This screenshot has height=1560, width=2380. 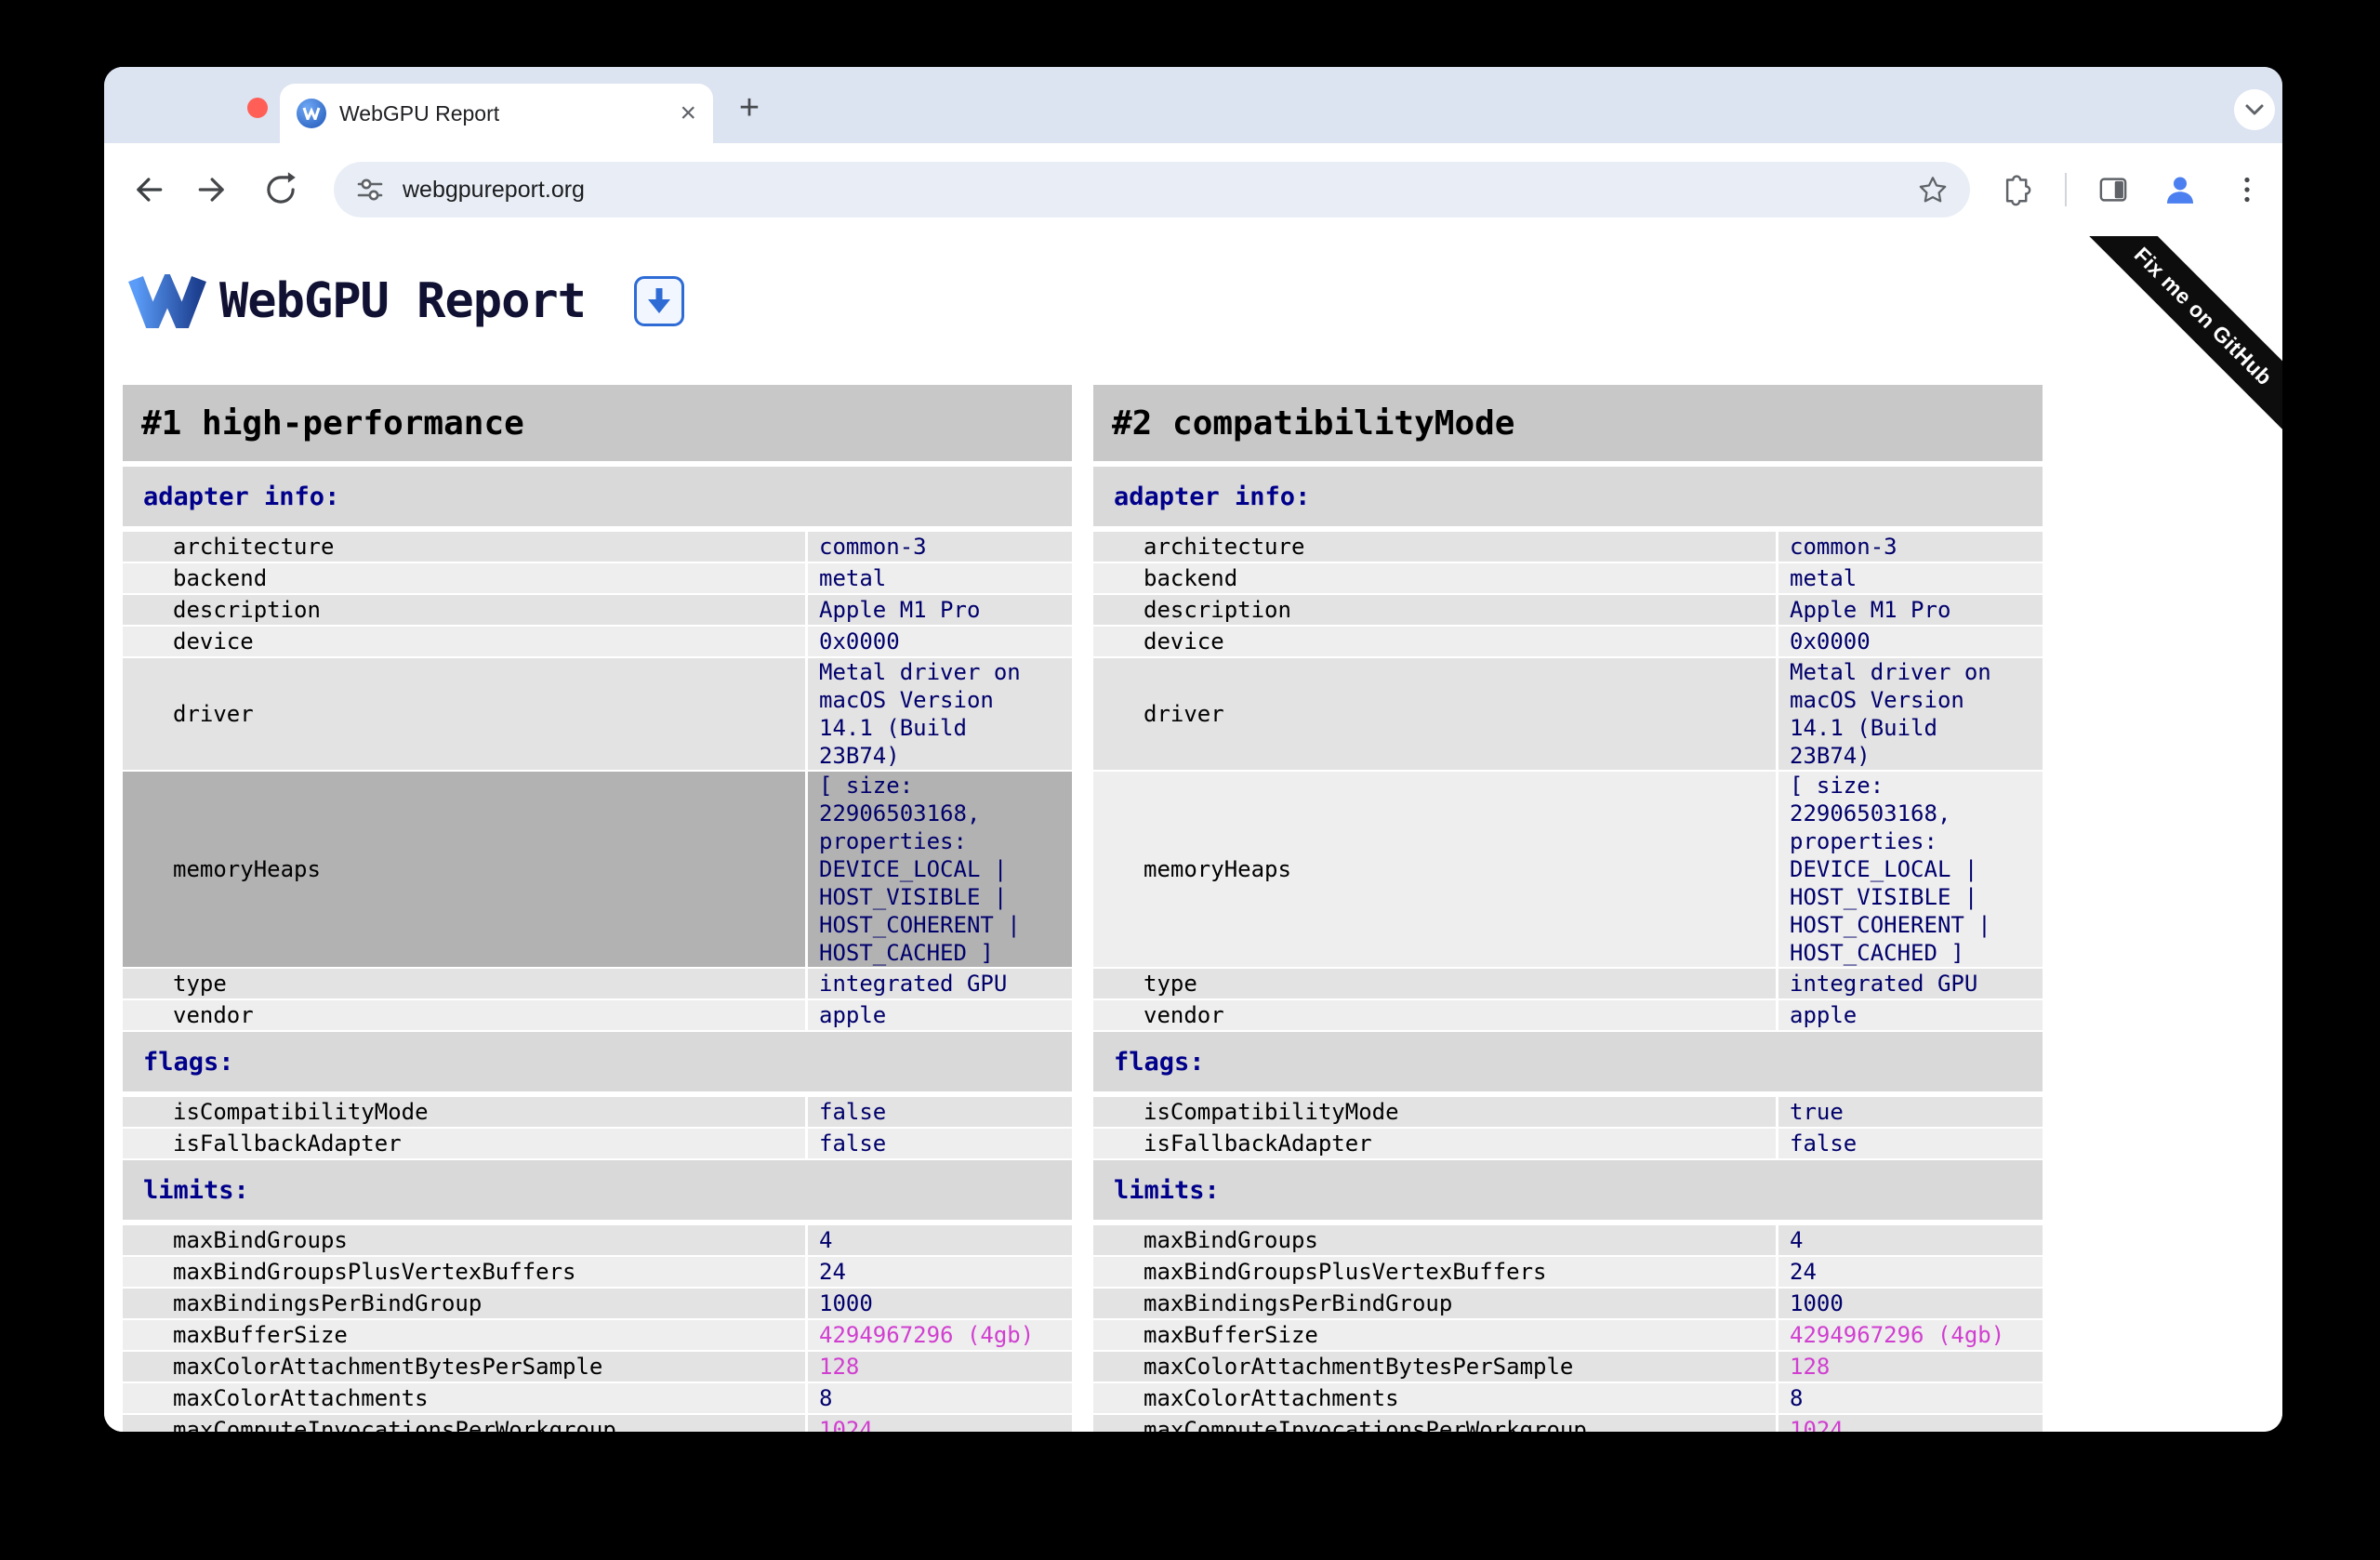 What do you see at coordinates (464, 1423) in the screenshot?
I see `row-key: maxComputeInvocationsPerWorkgroup` at bounding box center [464, 1423].